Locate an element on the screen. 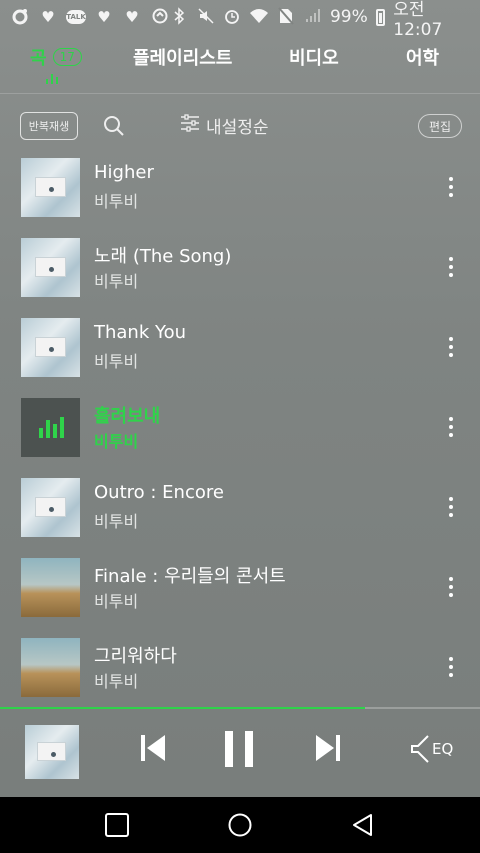  category-tabs: 곡 17 플레이리스트 비디오 어학 is located at coordinates (240, 64).